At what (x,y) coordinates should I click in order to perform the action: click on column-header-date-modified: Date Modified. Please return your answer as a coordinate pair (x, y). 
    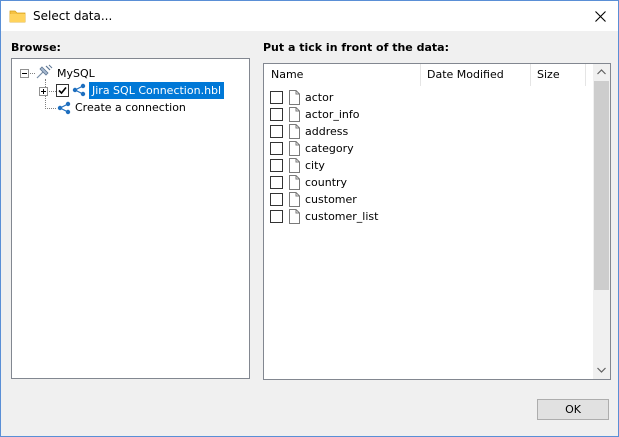
    Looking at the image, I should click on (475, 75).